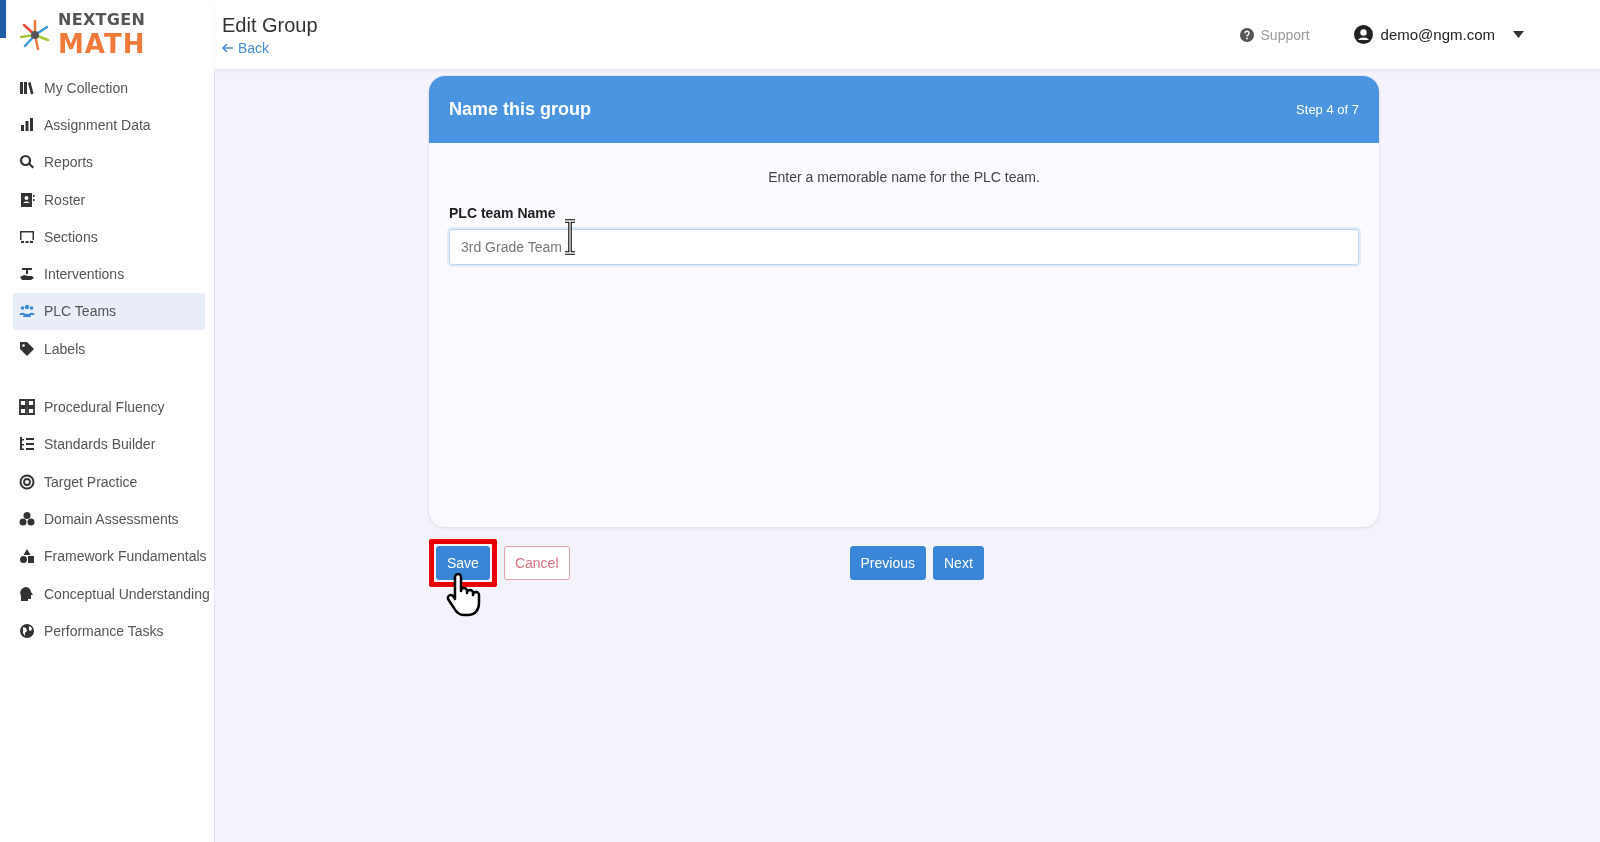 This screenshot has height=842, width=1600. What do you see at coordinates (27, 348) in the screenshot?
I see `tag-icon` at bounding box center [27, 348].